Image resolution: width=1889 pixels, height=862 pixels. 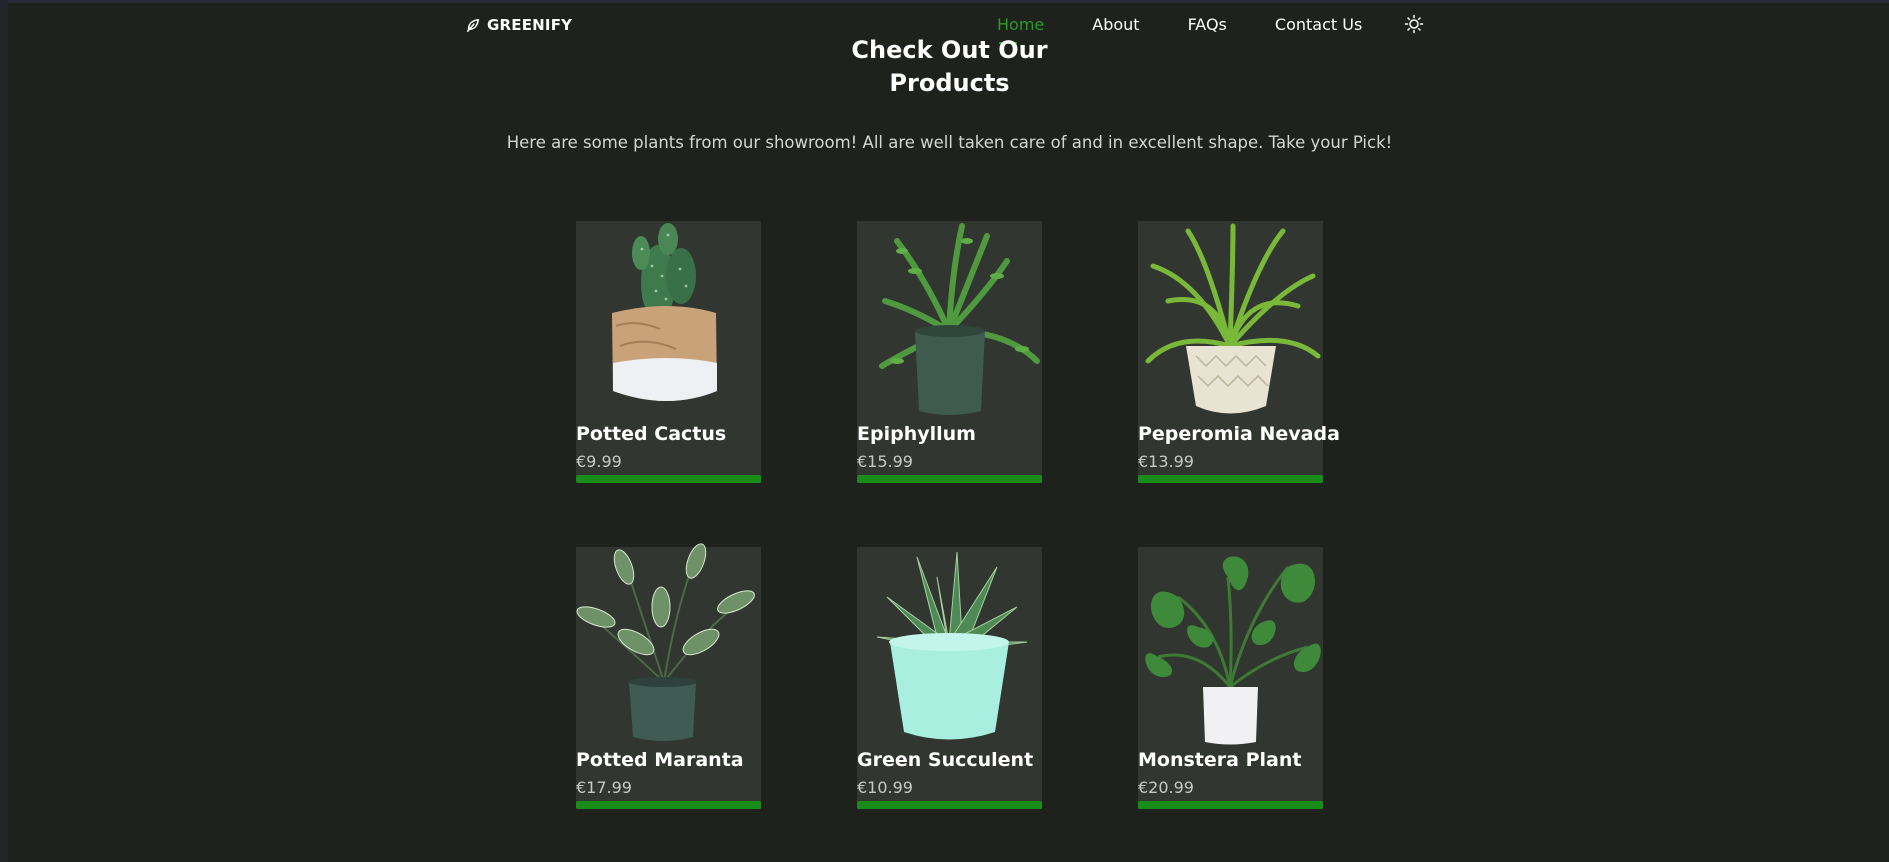 What do you see at coordinates (945, 760) in the screenshot?
I see `product-name: Green Succulent` at bounding box center [945, 760].